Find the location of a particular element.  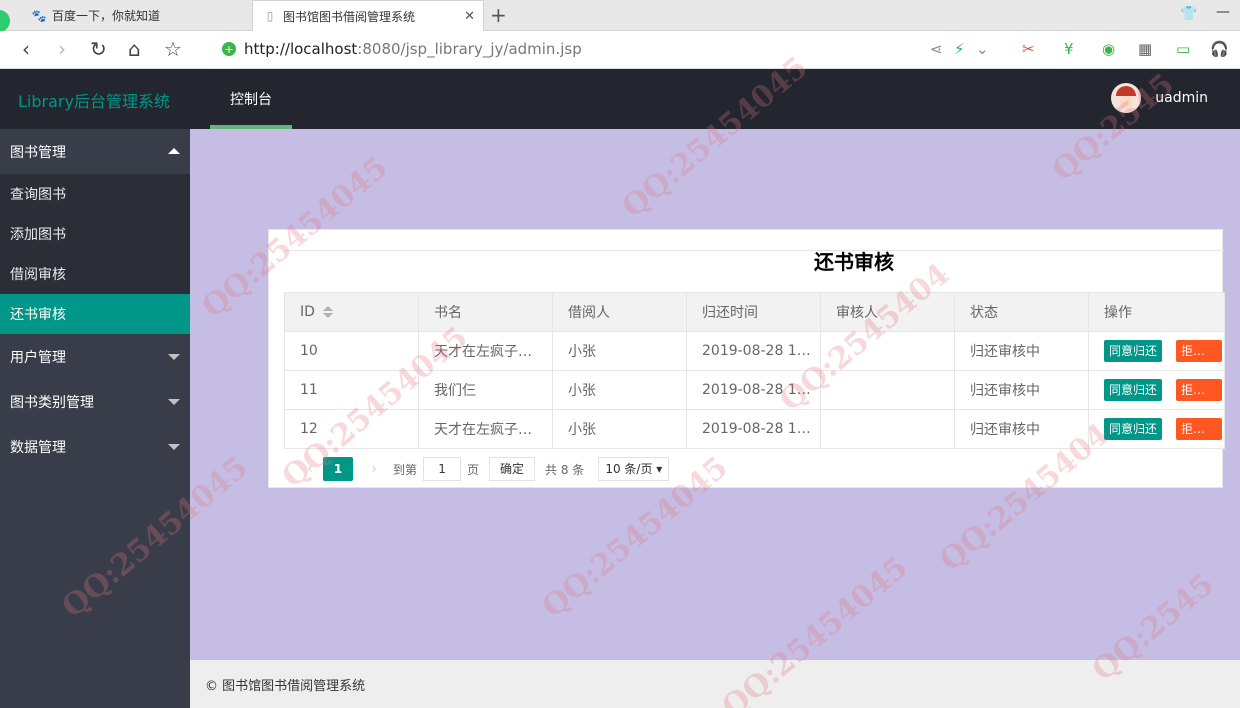

chat-icon: ◉ is located at coordinates (1108, 49).